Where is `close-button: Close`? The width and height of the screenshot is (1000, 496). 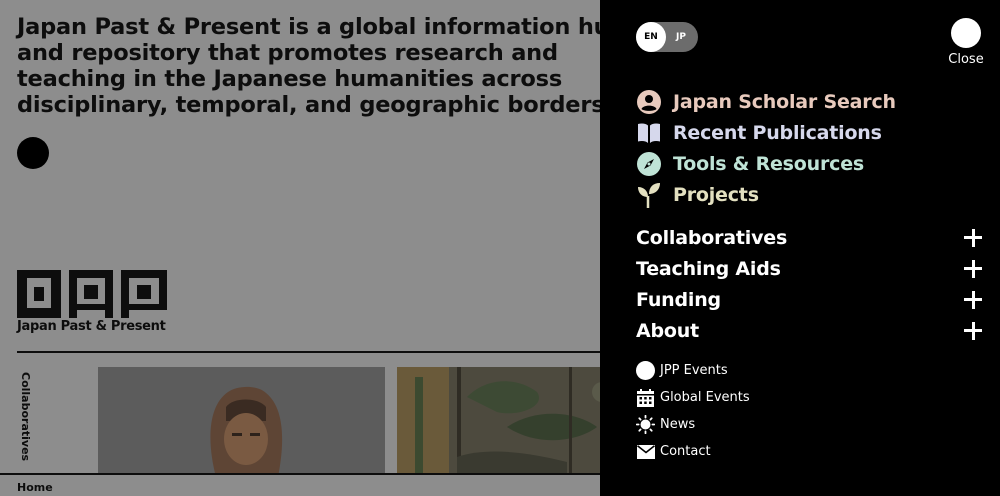
close-button: Close is located at coordinates (966, 42).